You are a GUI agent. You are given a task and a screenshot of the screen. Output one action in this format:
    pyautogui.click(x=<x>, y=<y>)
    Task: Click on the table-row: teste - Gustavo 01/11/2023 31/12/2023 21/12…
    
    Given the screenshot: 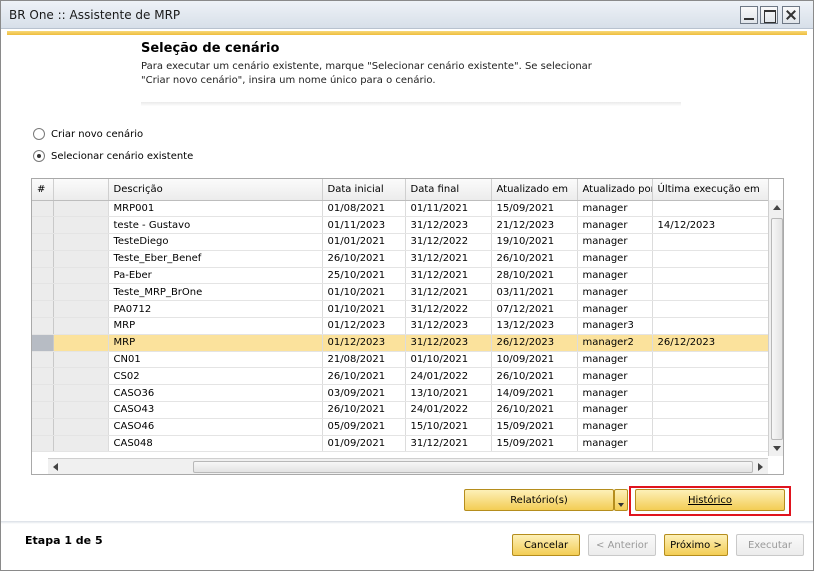 What is the action you would take?
    pyautogui.click(x=400, y=225)
    